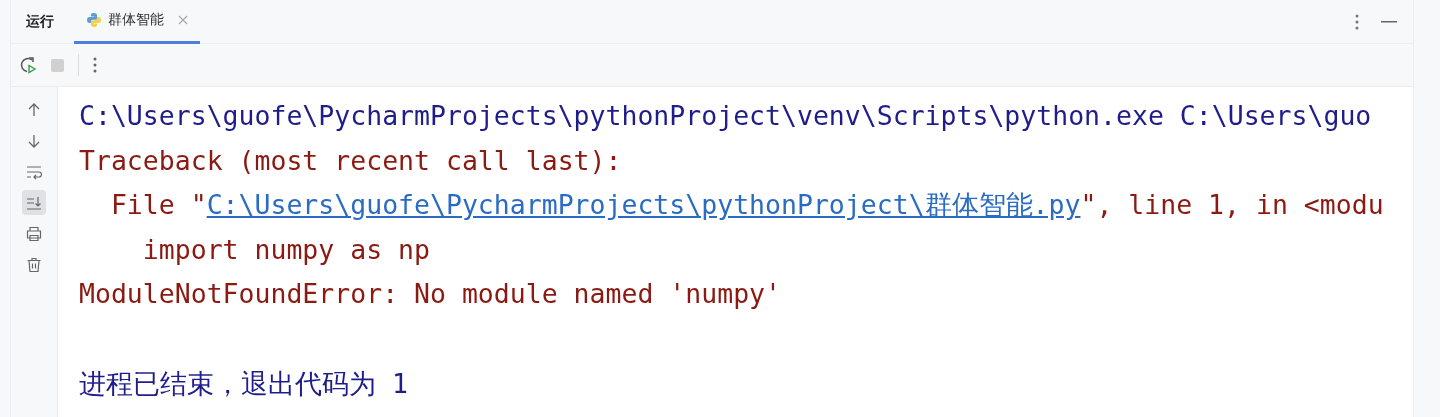  What do you see at coordinates (726, 116) in the screenshot?
I see `command-line: C:\Users\guofe\PycharmProjects\pythonProject\venv\Scripts\python.exe C:\Users\guo` at bounding box center [726, 116].